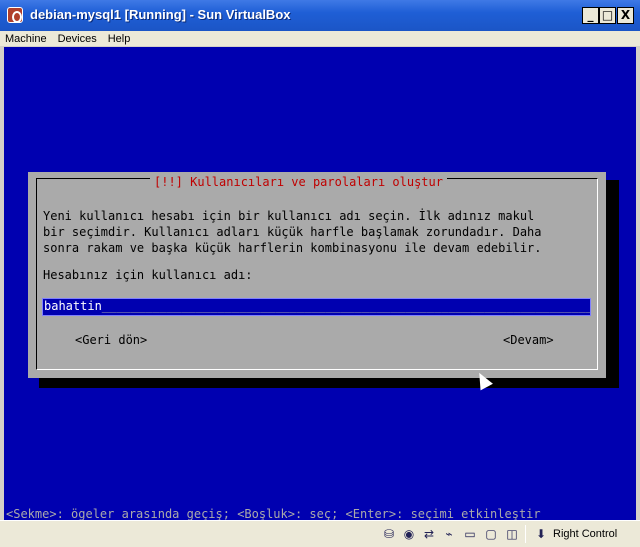 The image size is (640, 547). Describe the element at coordinates (160, 14) in the screenshot. I see `window-title: debian-mysql1 [Running] - Sun VirtualBox` at that location.